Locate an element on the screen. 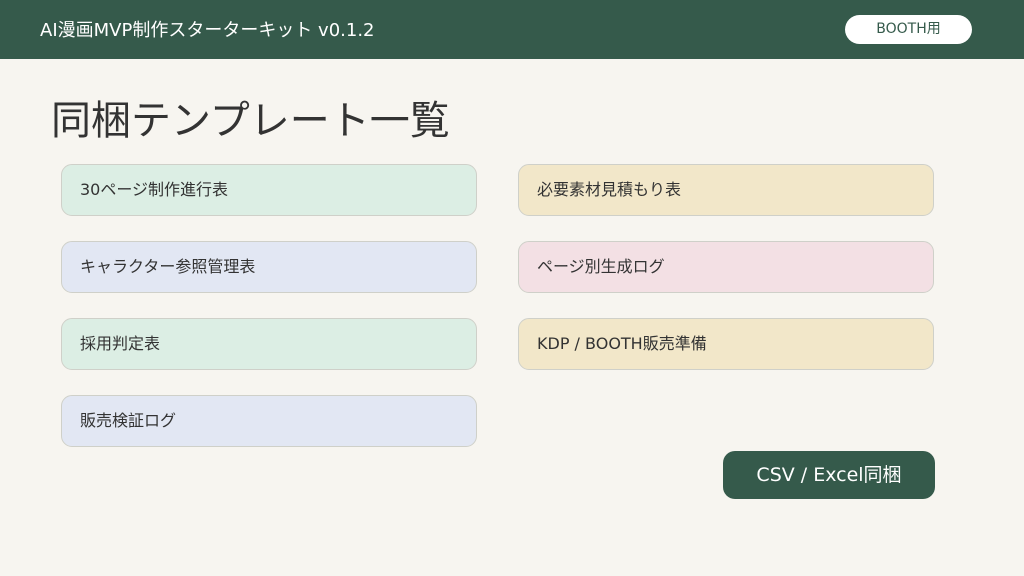 The image size is (1024, 576). template-card-kdp-booth-prep: KDP / BOOTH販売準備 is located at coordinates (726, 344).